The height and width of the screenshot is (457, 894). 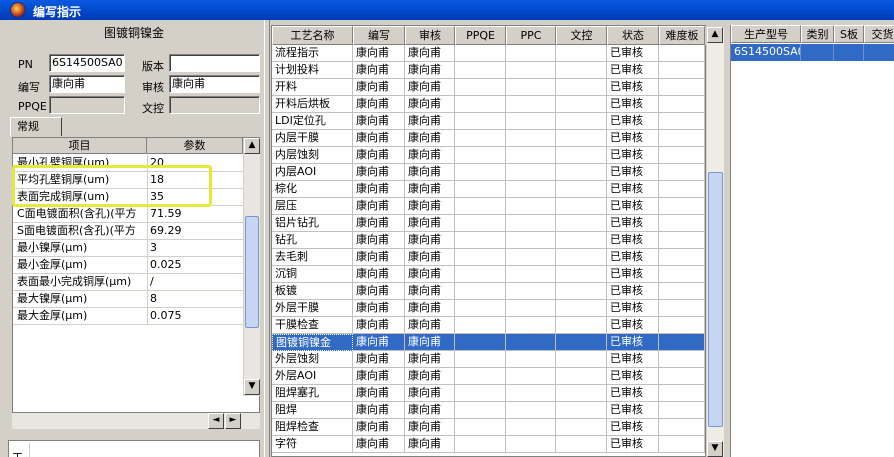 What do you see at coordinates (715, 242) in the screenshot?
I see `process-table-vscroll: ▲ ▼` at bounding box center [715, 242].